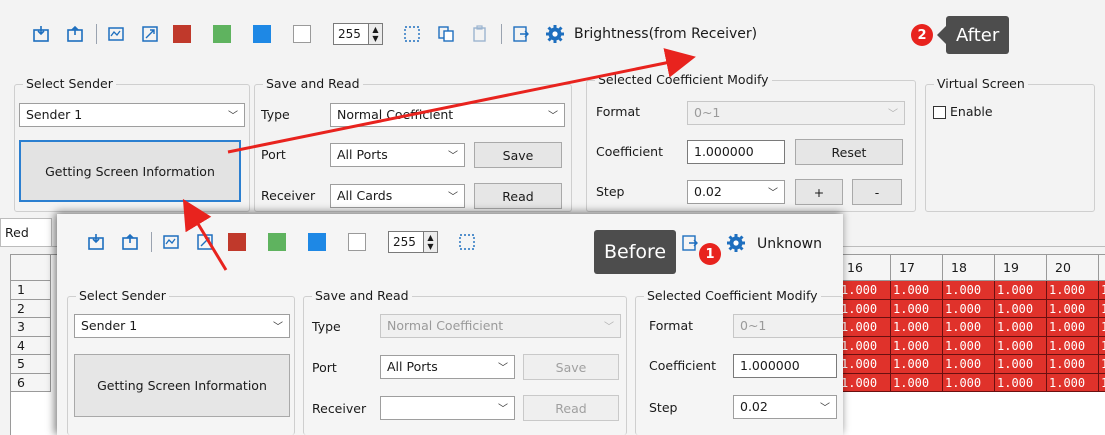  What do you see at coordinates (922, 35) in the screenshot?
I see `step-badge-2: 2` at bounding box center [922, 35].